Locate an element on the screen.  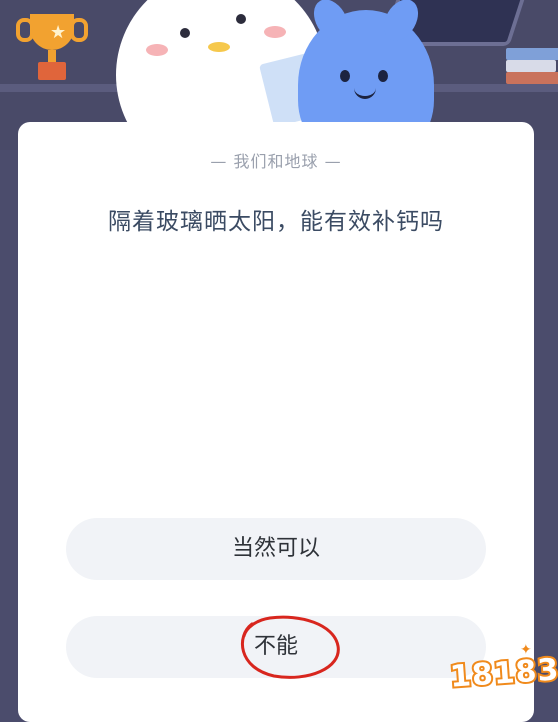
category-label: — 我们和地球 — is located at coordinates (276, 161).